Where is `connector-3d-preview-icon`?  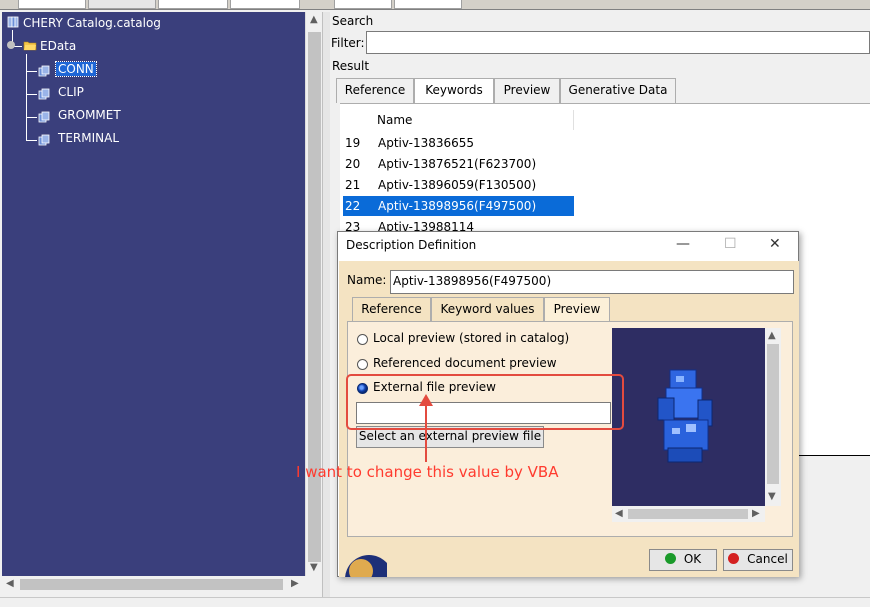 connector-3d-preview-icon is located at coordinates (685, 416).